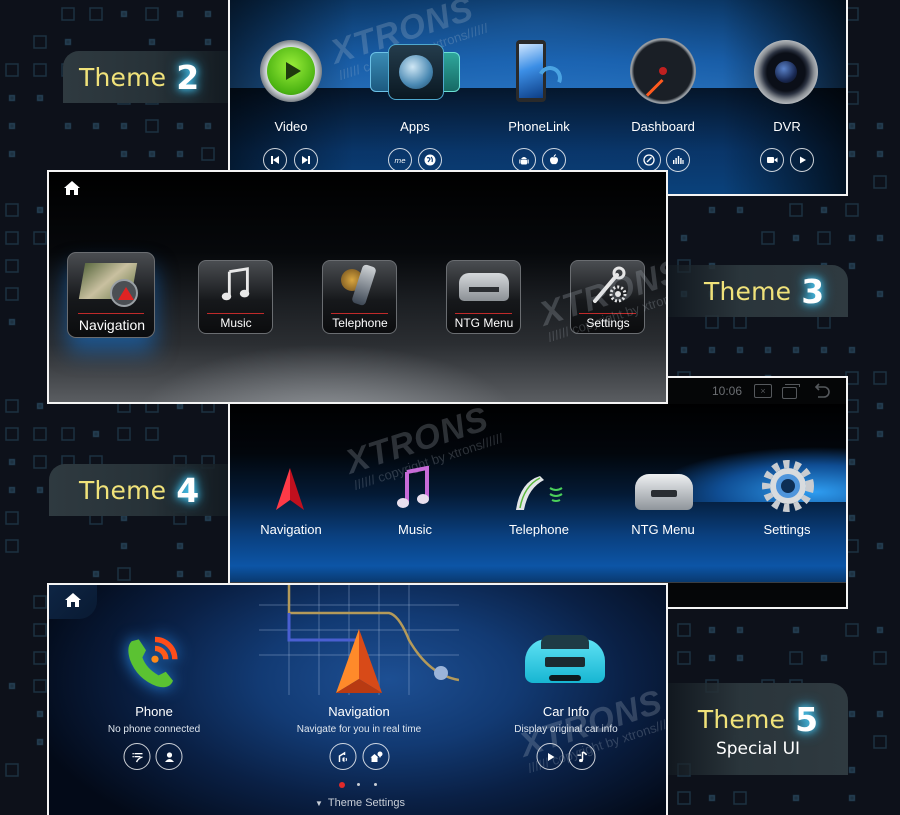  Describe the element at coordinates (821, 391) in the screenshot. I see `back-button` at that location.